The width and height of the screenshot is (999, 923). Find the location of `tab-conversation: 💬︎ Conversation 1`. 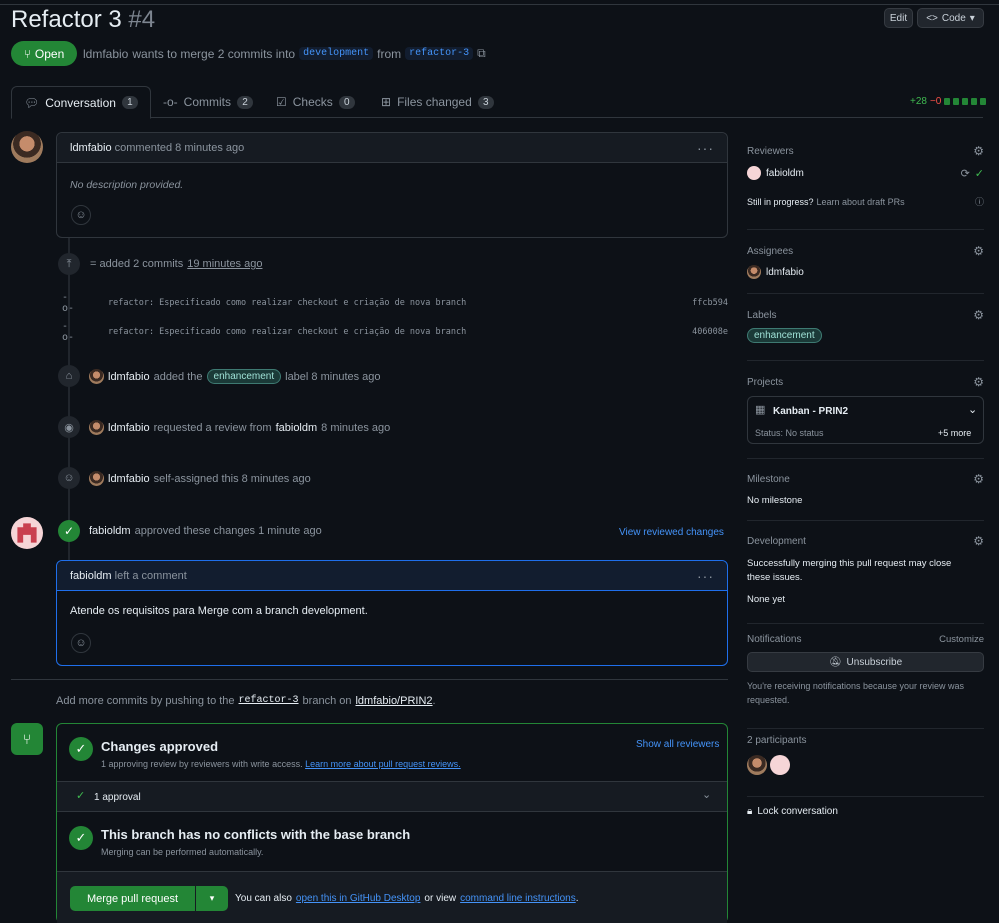

tab-conversation: 💬︎ Conversation 1 is located at coordinates (81, 102).